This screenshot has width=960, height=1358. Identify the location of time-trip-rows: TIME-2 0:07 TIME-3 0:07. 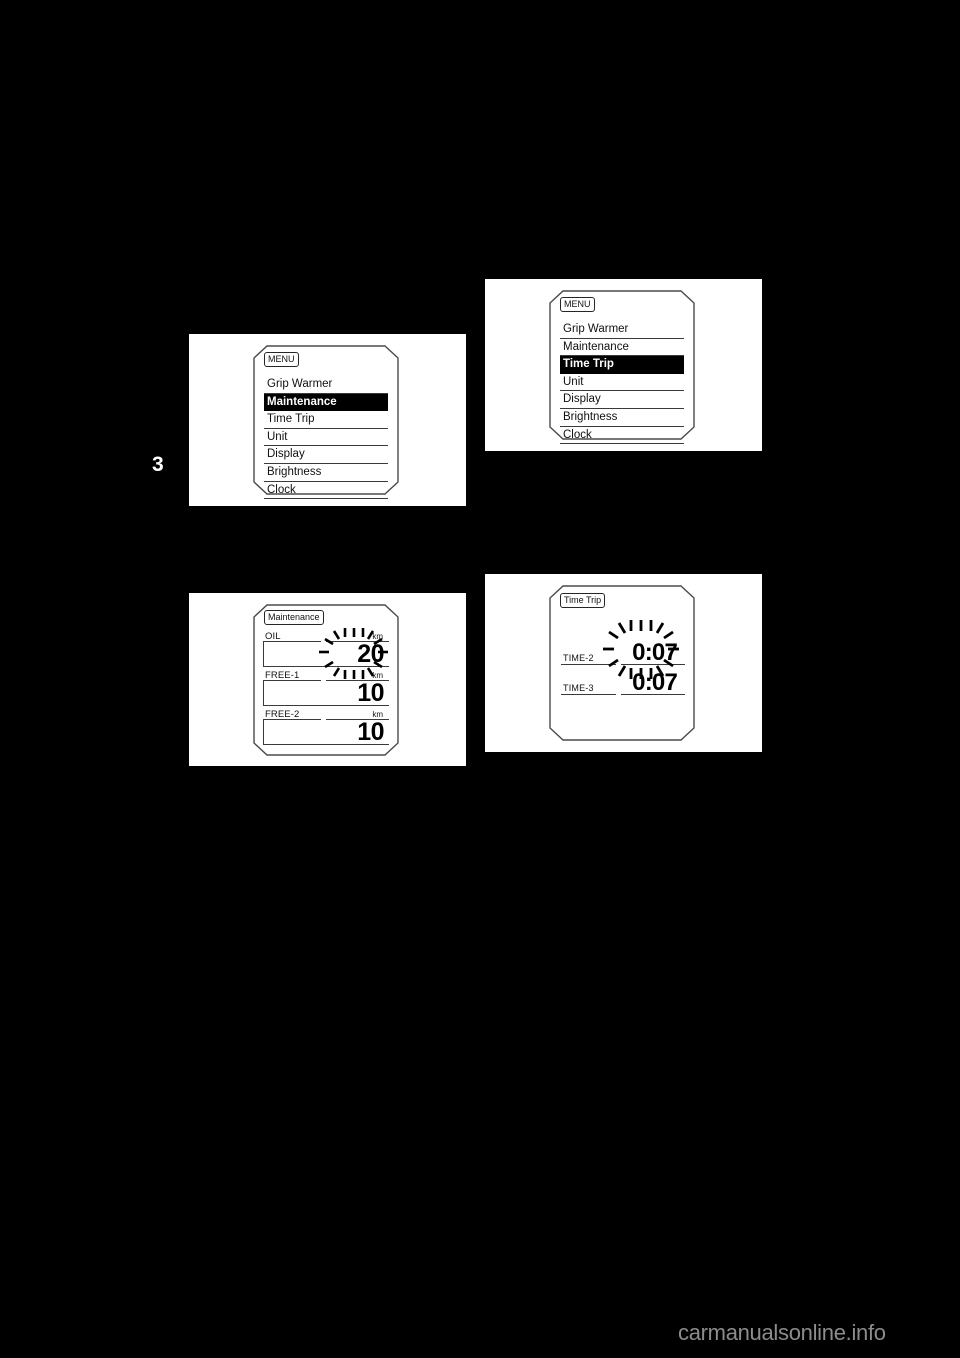
(623, 658).